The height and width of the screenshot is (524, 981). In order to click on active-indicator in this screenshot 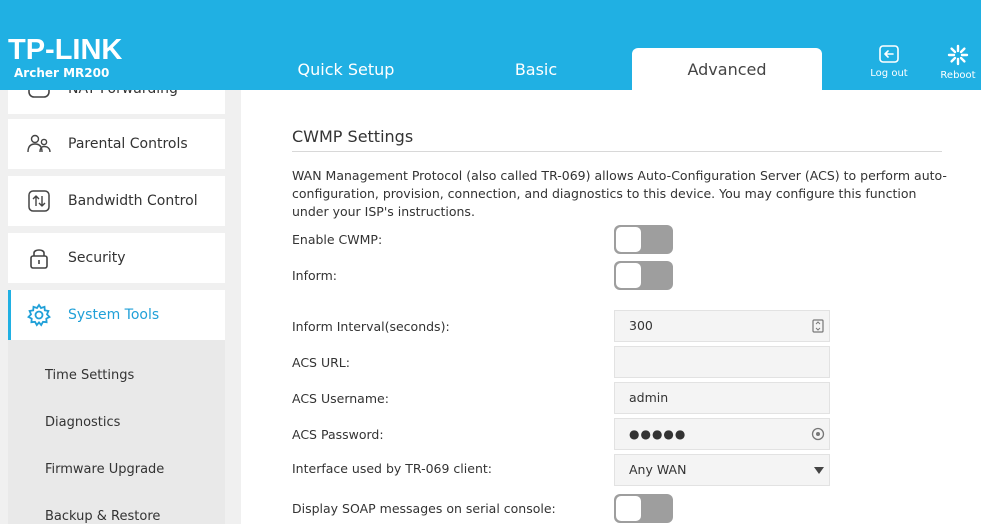, I will do `click(9, 315)`.